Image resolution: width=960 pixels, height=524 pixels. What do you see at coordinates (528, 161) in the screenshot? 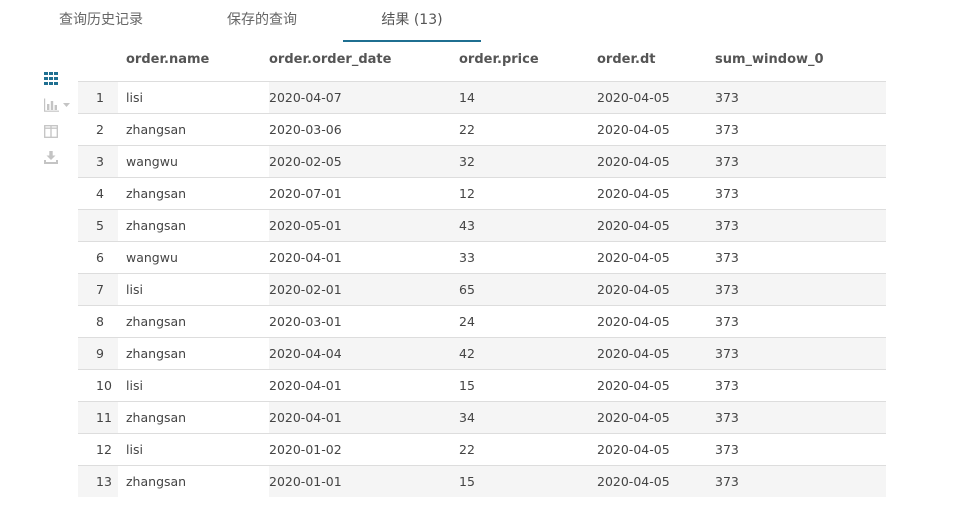
I see `price-cell: 32` at bounding box center [528, 161].